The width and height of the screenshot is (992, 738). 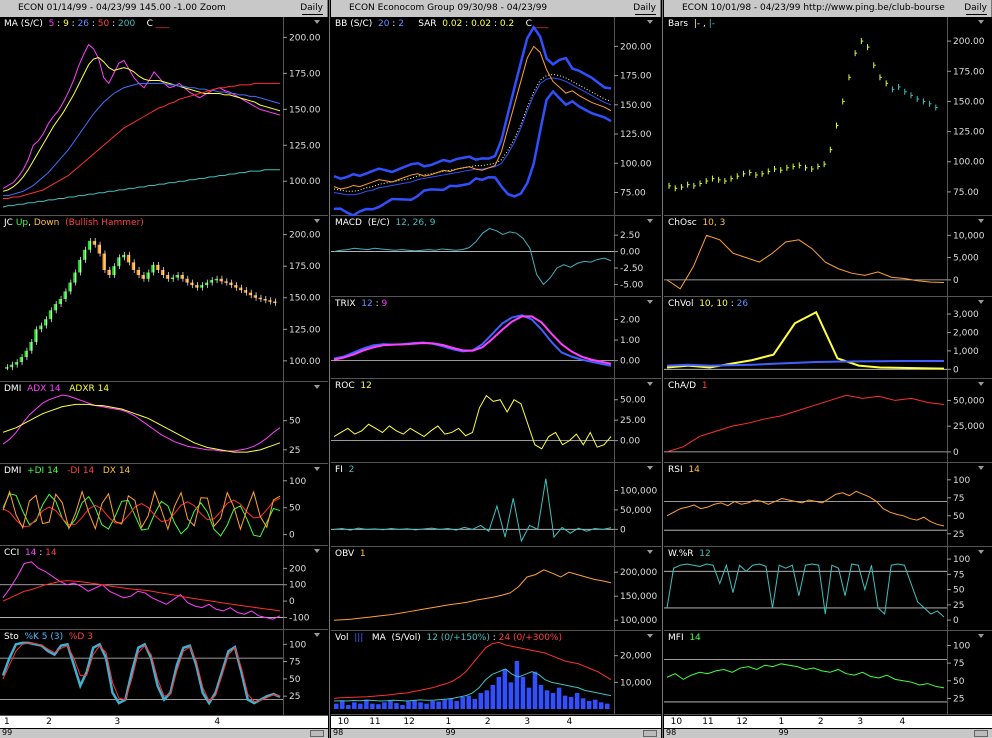 I want to click on chart-chad: 50,000 25,000 0, so click(x=828, y=421).